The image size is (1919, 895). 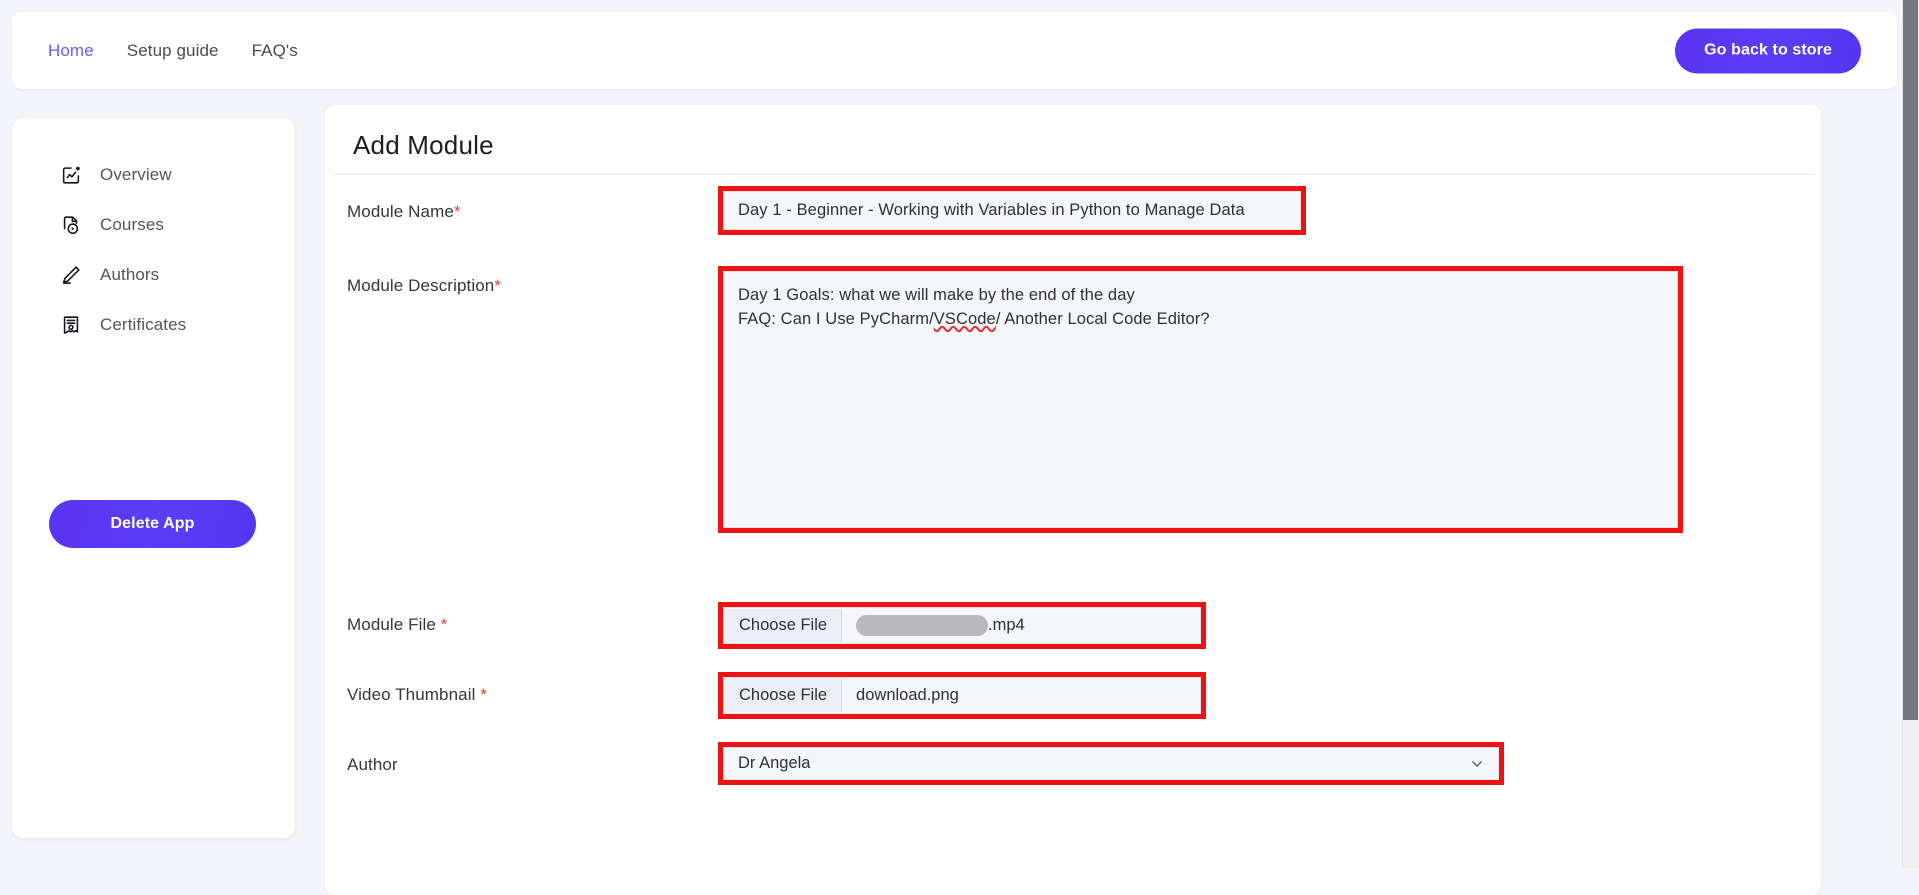 What do you see at coordinates (964, 318) in the screenshot?
I see `misspelled-word: VSCode` at bounding box center [964, 318].